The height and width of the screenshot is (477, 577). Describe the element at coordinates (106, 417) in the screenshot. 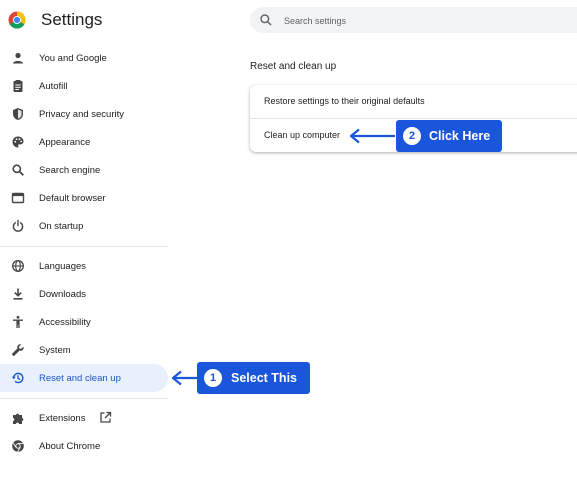

I see `open-in-new-icon` at that location.